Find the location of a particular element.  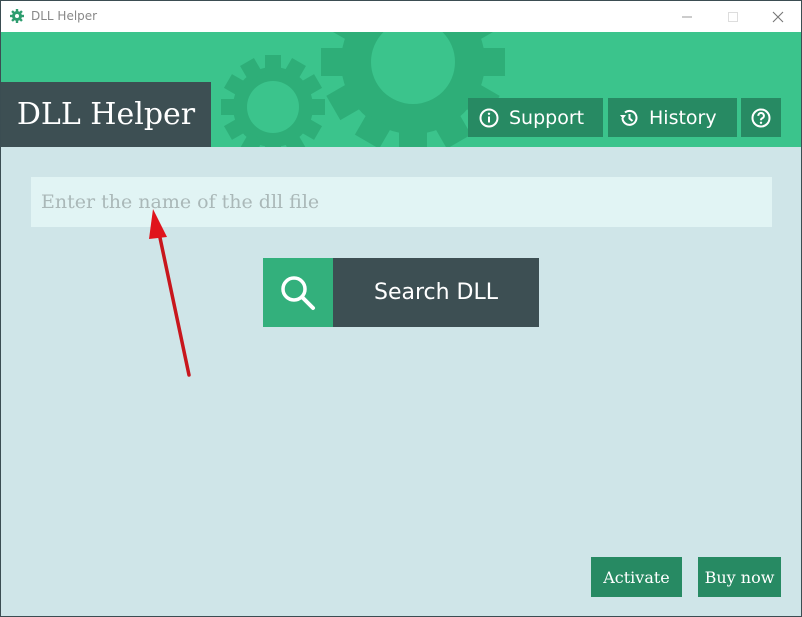

gear-icon is located at coordinates (17, 16).